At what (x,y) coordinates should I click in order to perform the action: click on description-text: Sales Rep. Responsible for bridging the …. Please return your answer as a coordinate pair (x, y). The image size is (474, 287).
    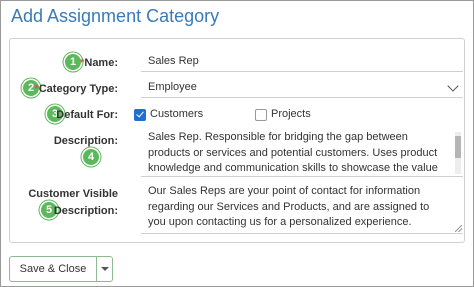
    Looking at the image, I should click on (293, 152).